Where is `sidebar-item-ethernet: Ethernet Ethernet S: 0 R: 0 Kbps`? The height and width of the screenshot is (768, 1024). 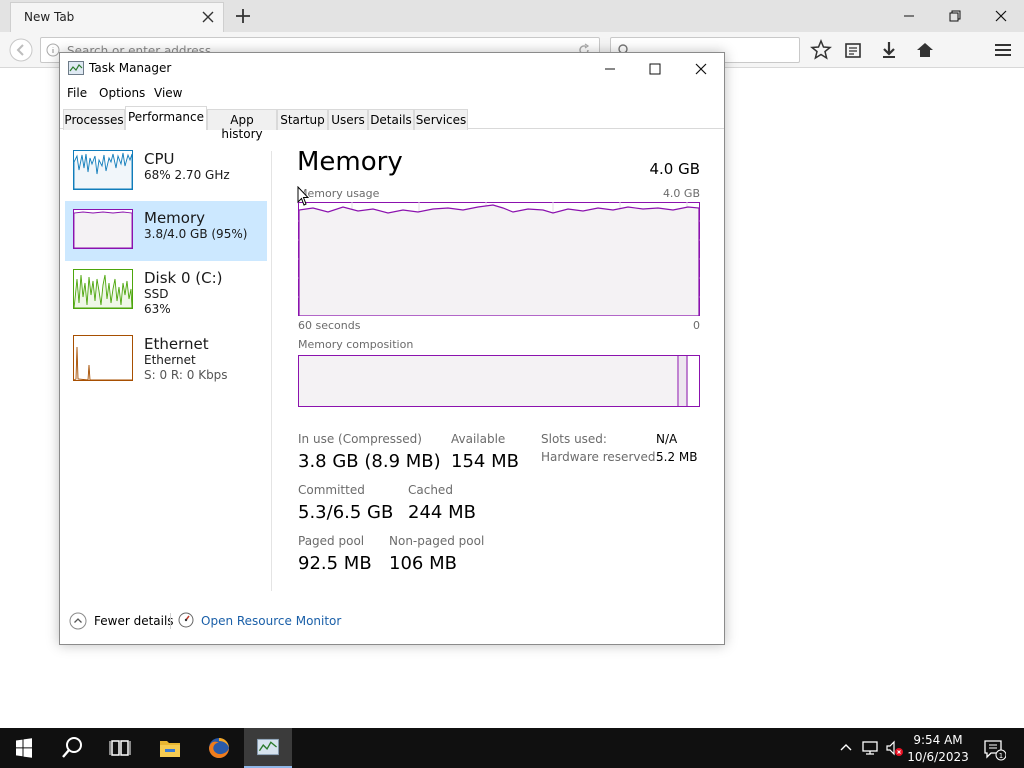
sidebar-item-ethernet: Ethernet Ethernet S: 0 R: 0 Kbps is located at coordinates (166, 360).